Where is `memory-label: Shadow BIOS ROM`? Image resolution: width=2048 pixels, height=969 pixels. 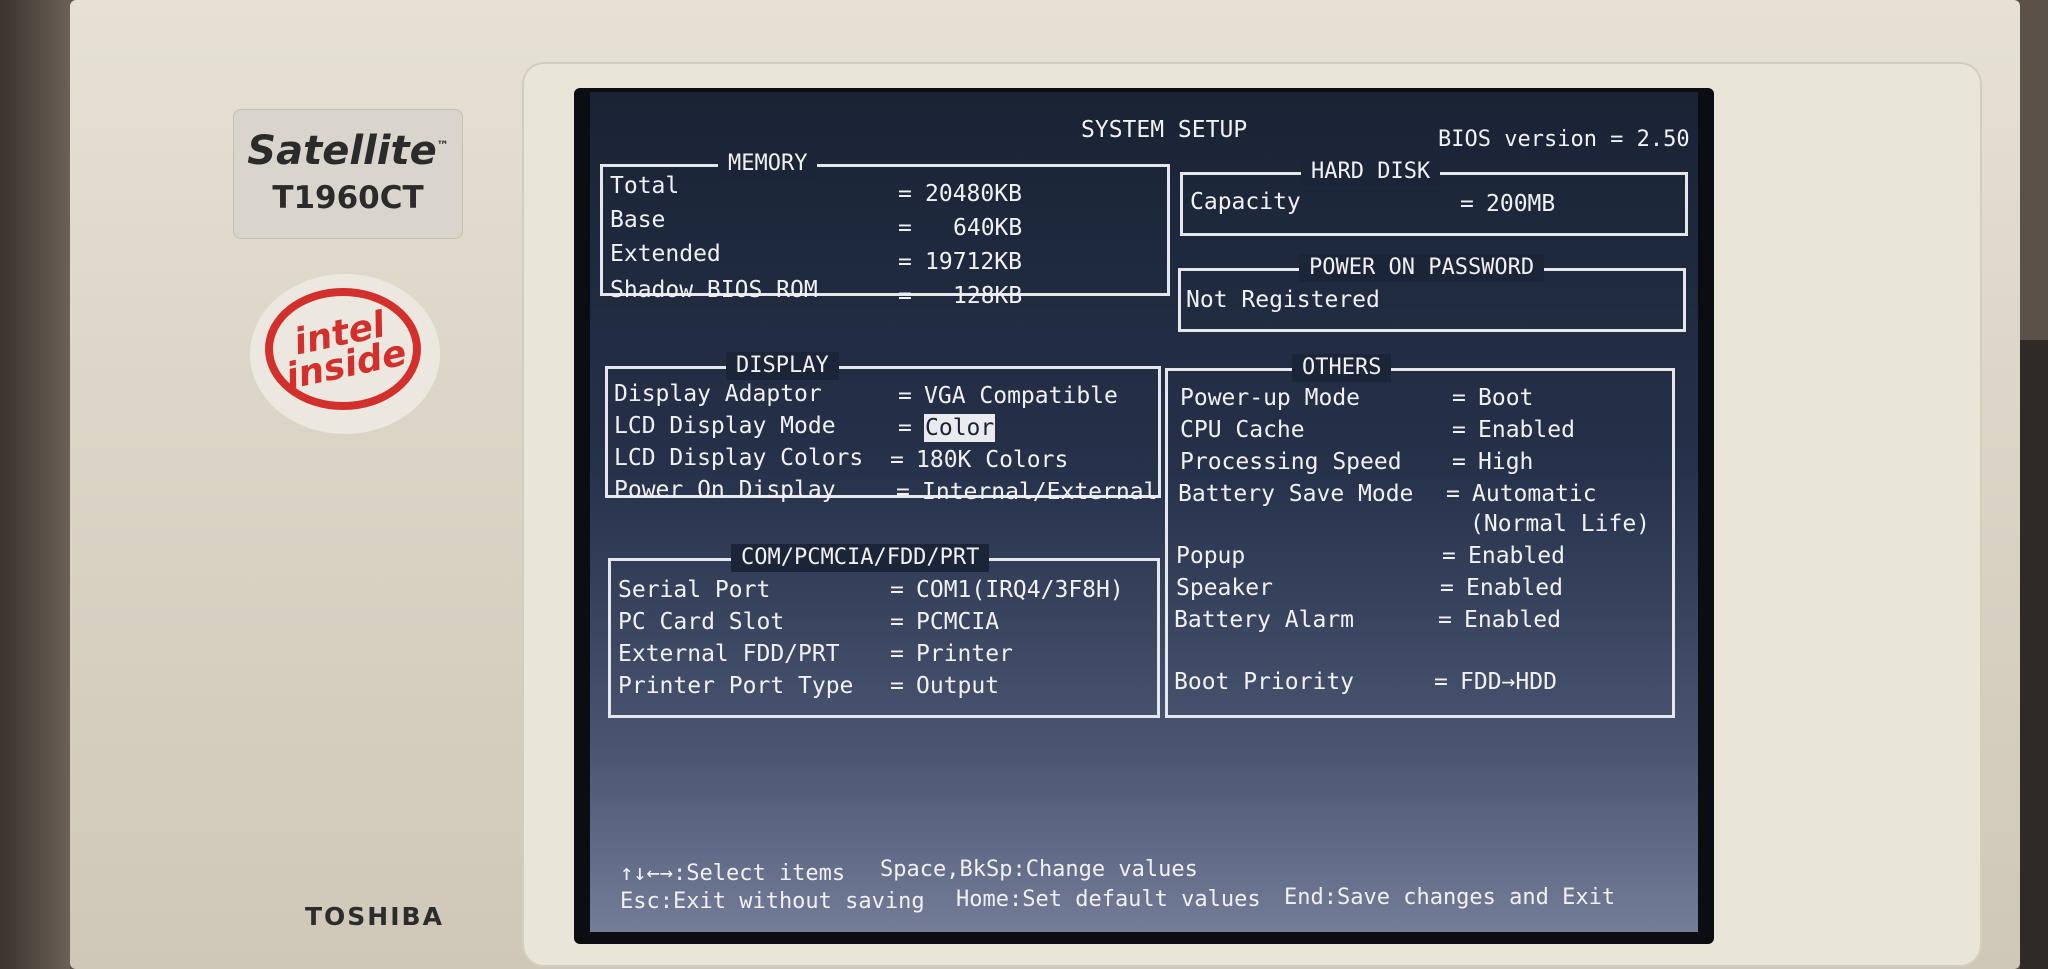 memory-label: Shadow BIOS ROM is located at coordinates (714, 290).